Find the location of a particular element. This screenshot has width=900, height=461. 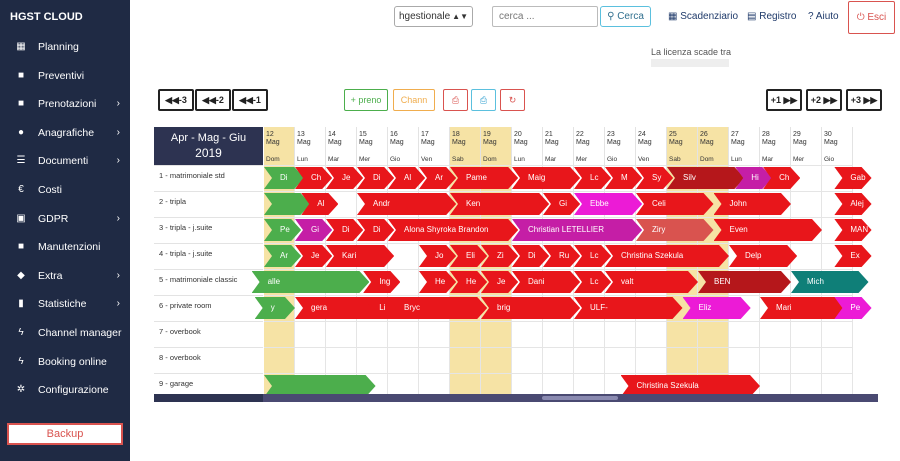

booking-bar: brig is located at coordinates (530, 308).